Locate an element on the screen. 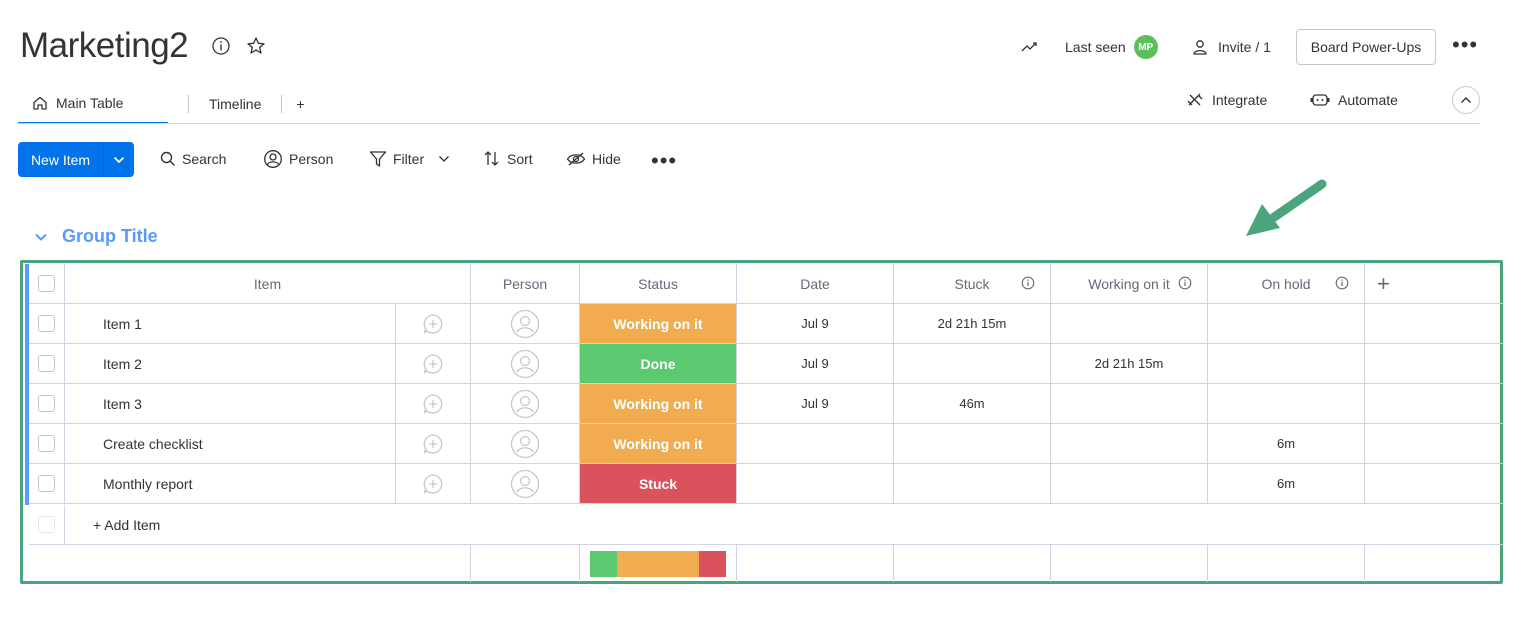 The image size is (1538, 634). add-view-button: + is located at coordinates (300, 104).